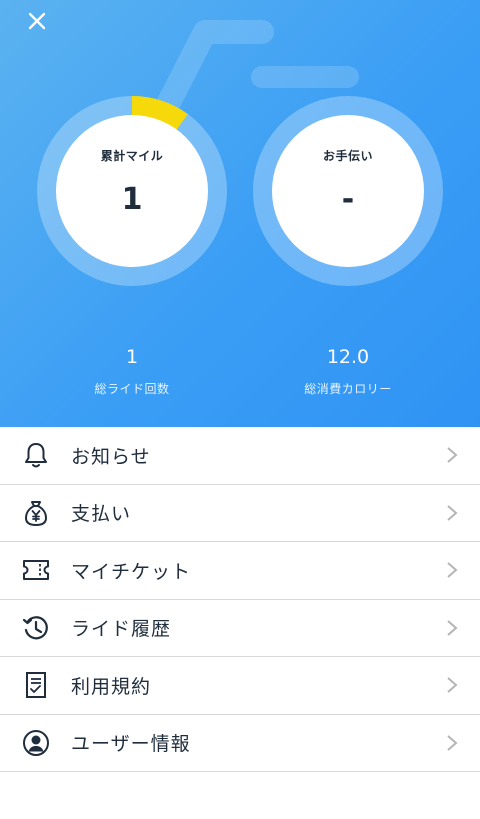  I want to click on total-calories-label: 総消費カロリー, so click(348, 389).